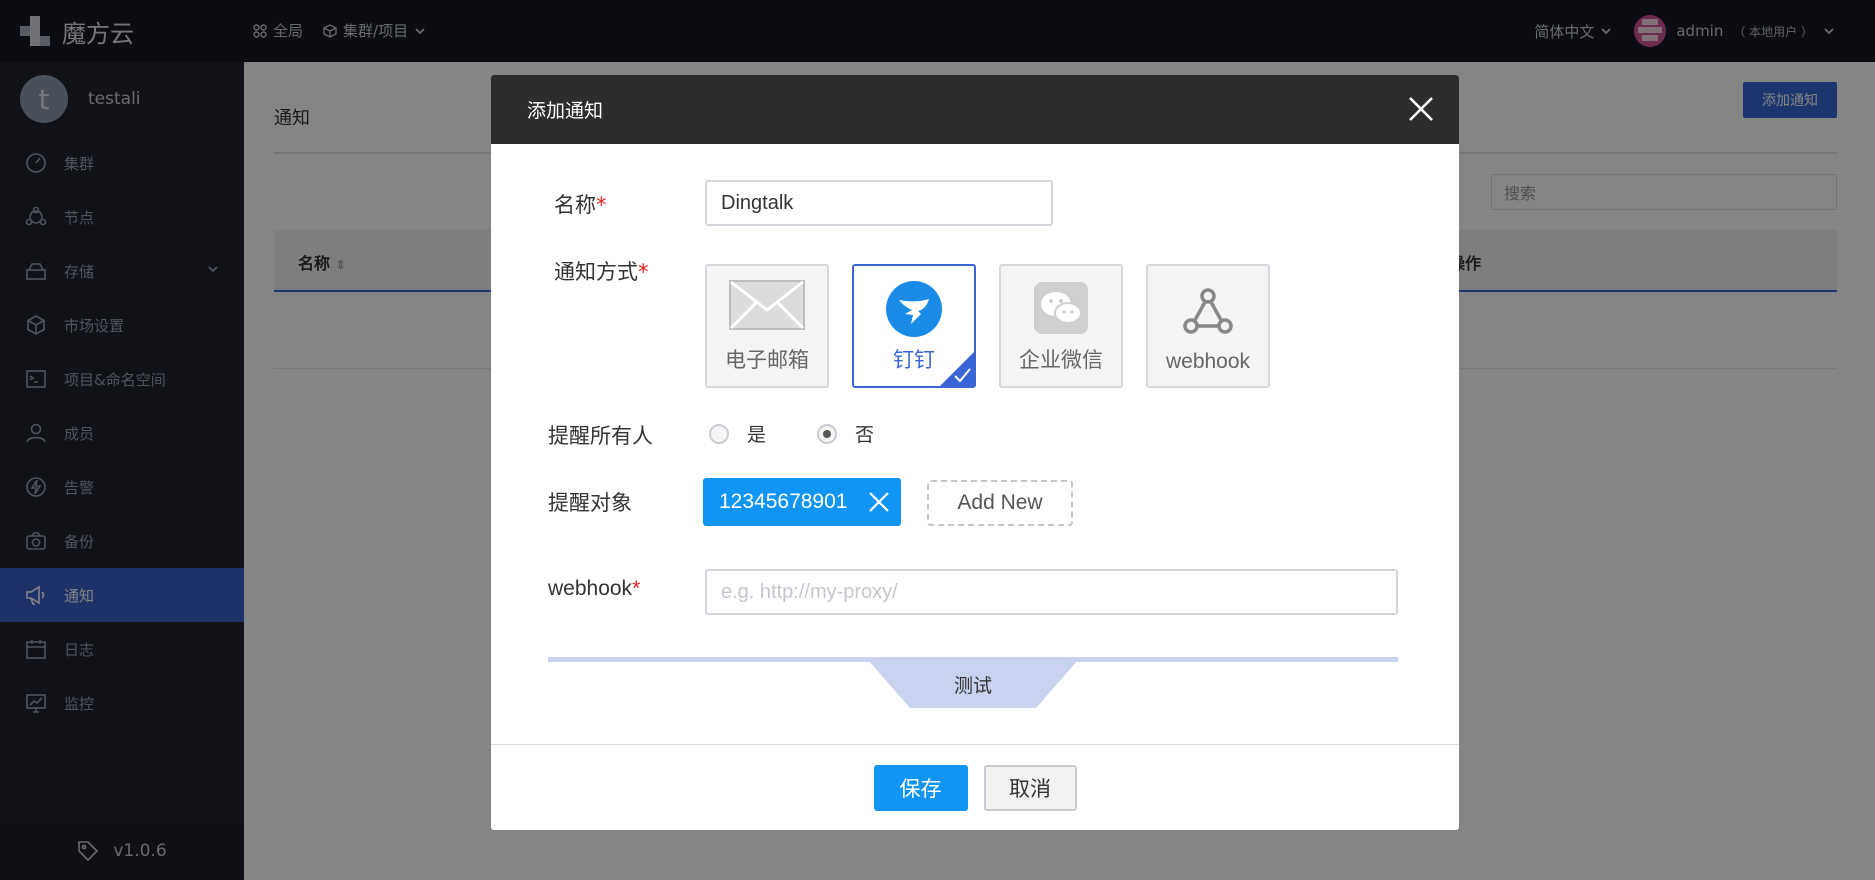  Describe the element at coordinates (957, 369) in the screenshot. I see `selected-check-icon` at that location.